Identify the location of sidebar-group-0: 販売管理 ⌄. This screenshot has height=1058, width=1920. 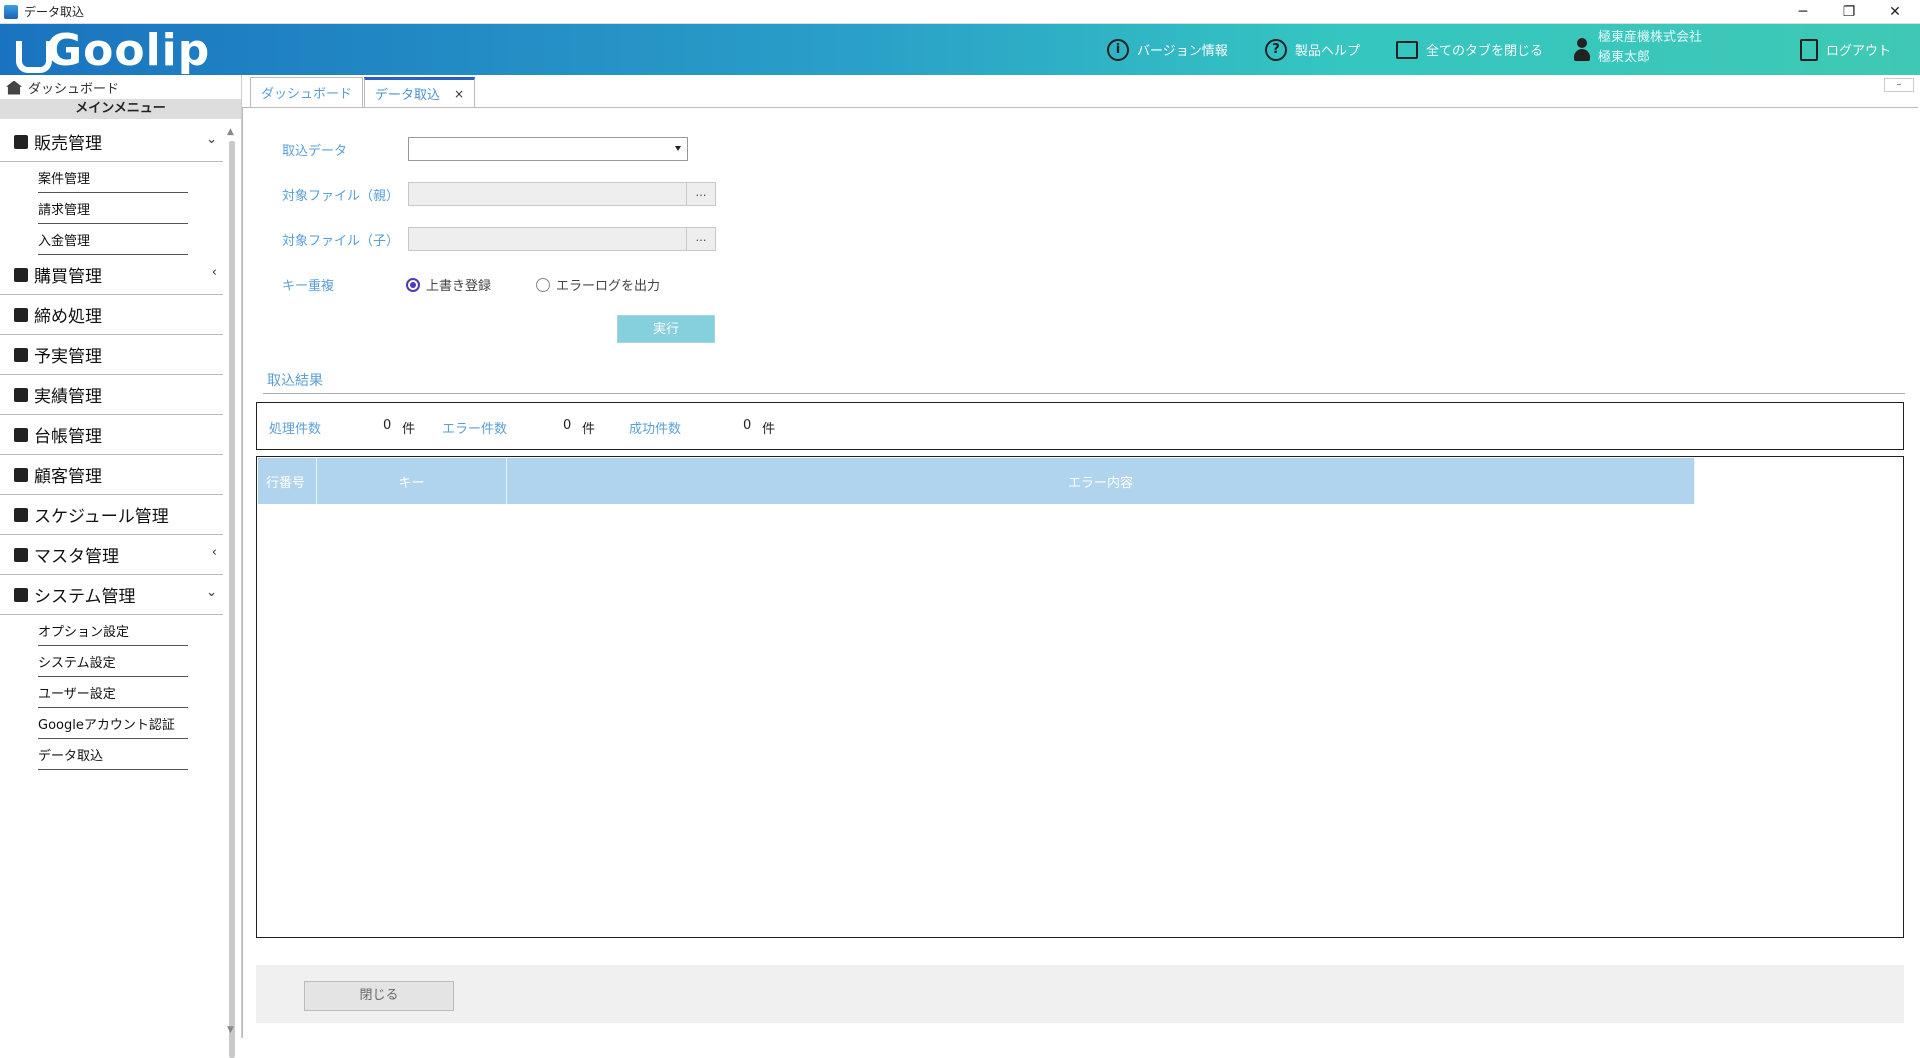
(111, 142).